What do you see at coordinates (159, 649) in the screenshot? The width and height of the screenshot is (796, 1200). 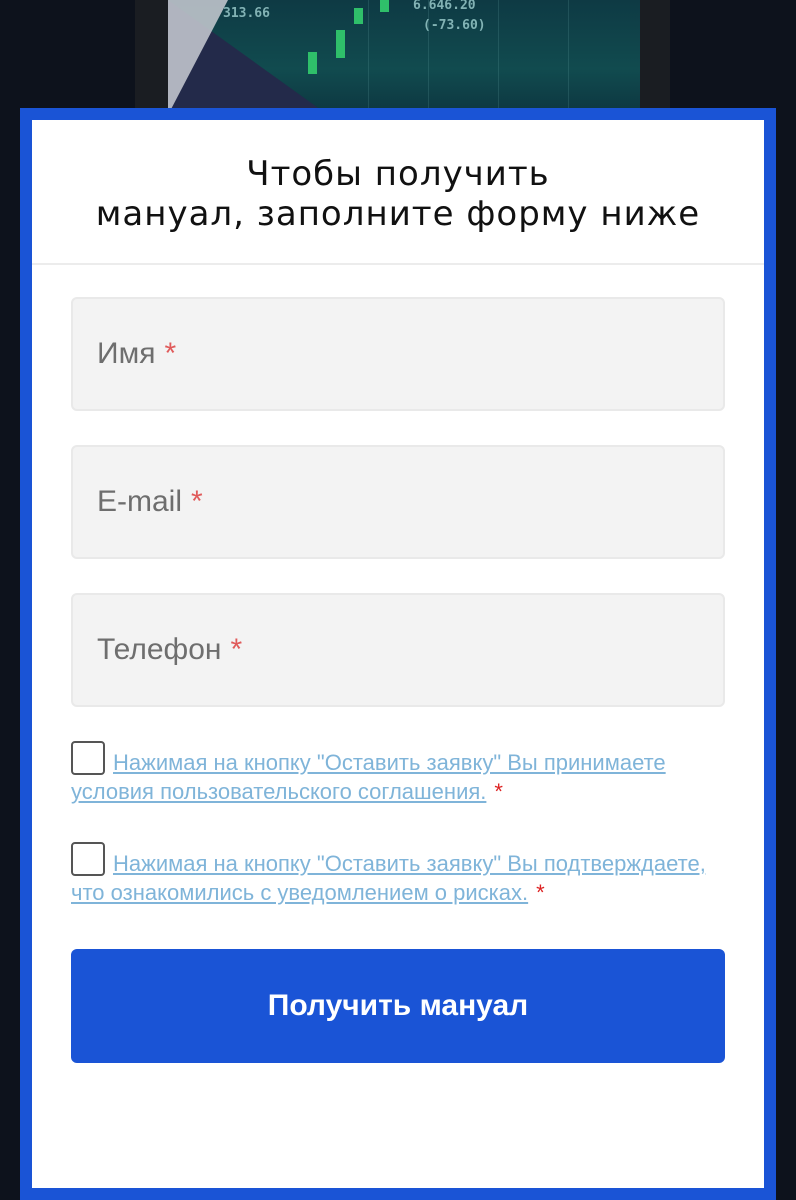 I see `phone-placeholder: Телефон` at bounding box center [159, 649].